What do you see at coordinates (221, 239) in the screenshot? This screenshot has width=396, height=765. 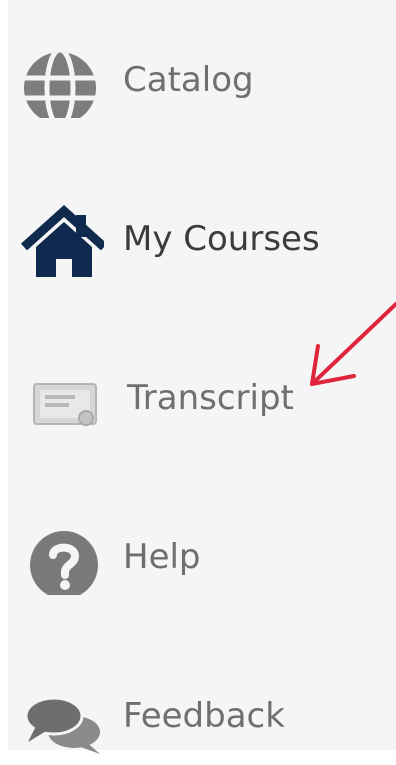 I see `nav-label-my-courses: My Courses` at bounding box center [221, 239].